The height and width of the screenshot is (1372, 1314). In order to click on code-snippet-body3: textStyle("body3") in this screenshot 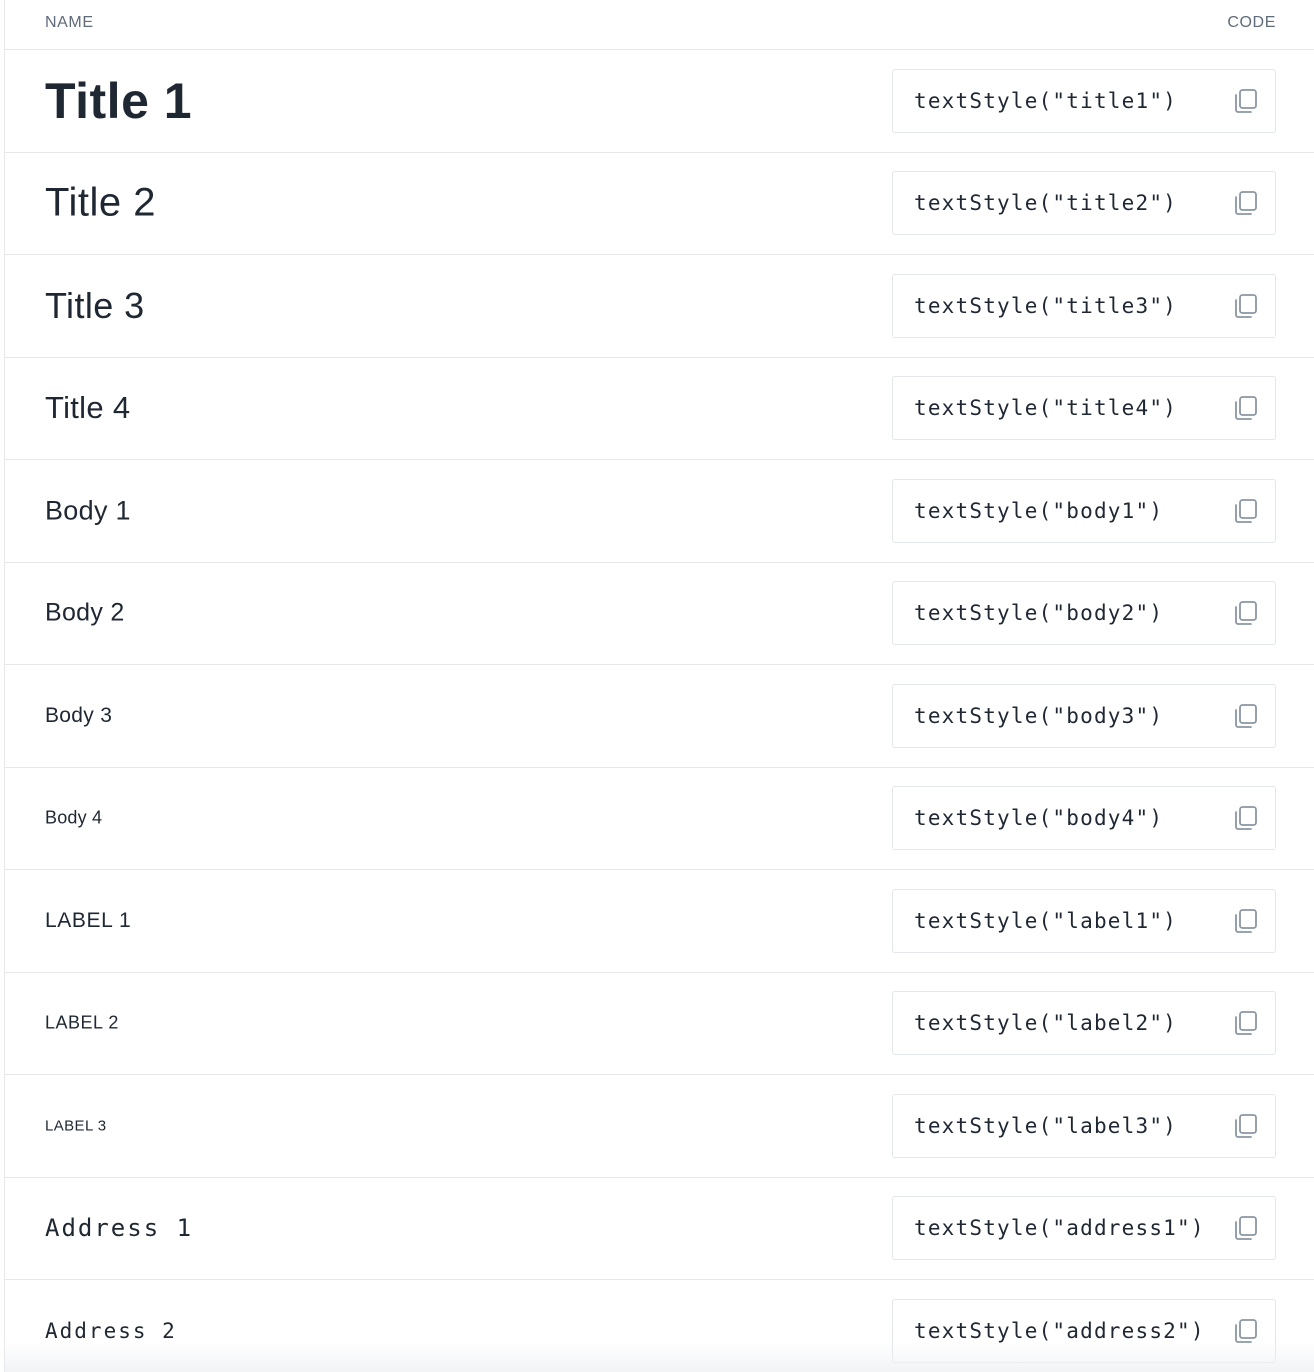, I will do `click(1084, 715)`.